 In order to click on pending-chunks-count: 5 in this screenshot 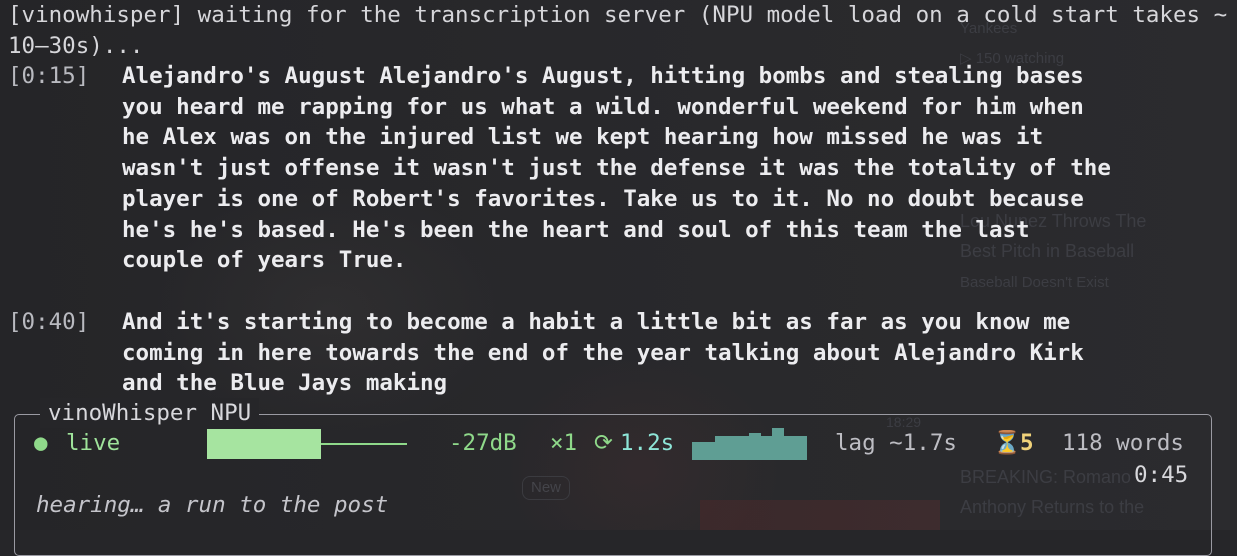, I will do `click(1027, 443)`.